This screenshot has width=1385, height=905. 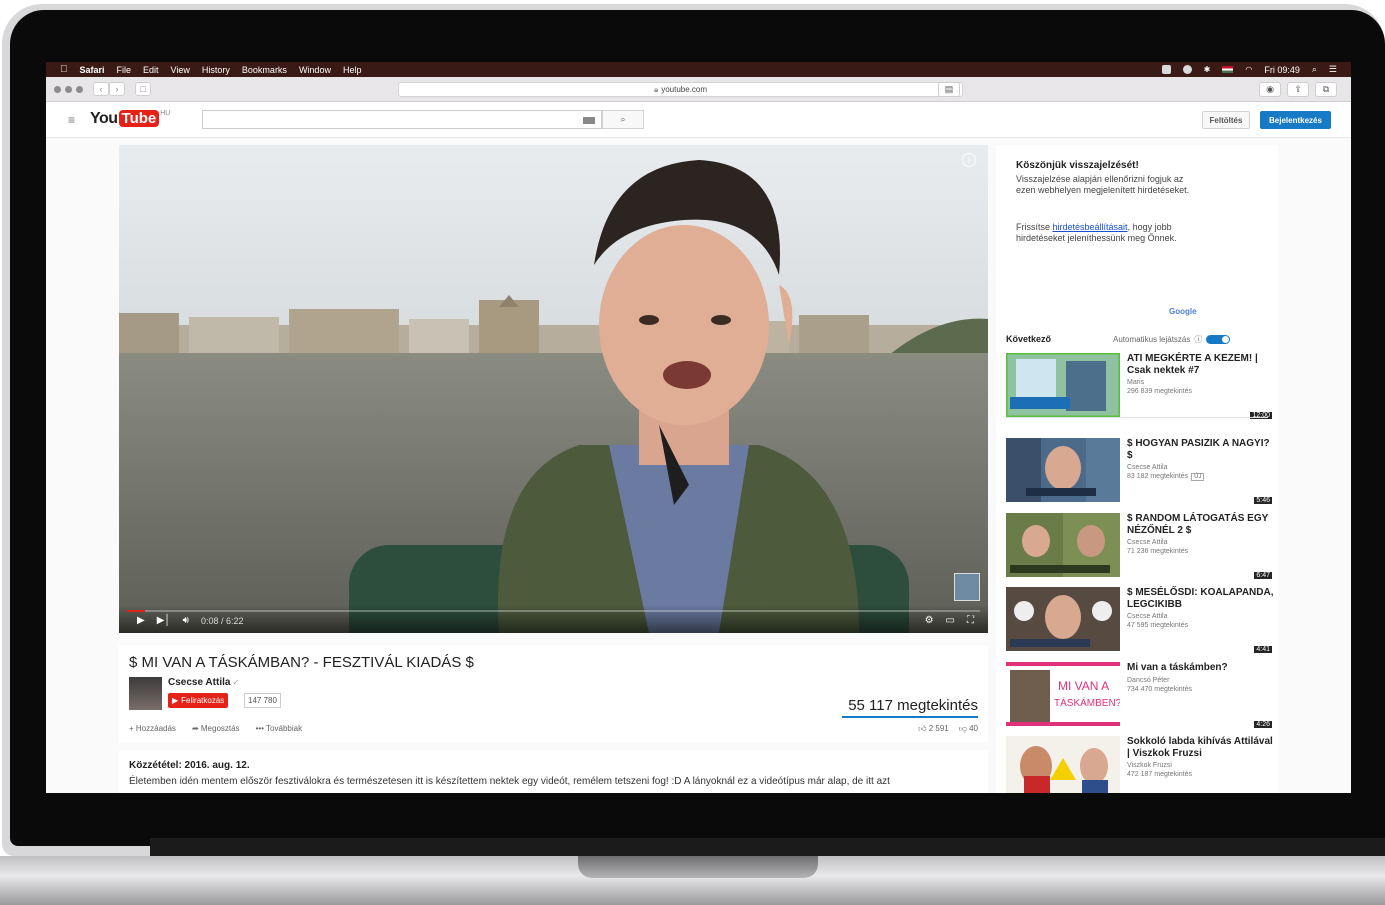 I want to click on add-to-button: + Hozzáadás, so click(x=152, y=728).